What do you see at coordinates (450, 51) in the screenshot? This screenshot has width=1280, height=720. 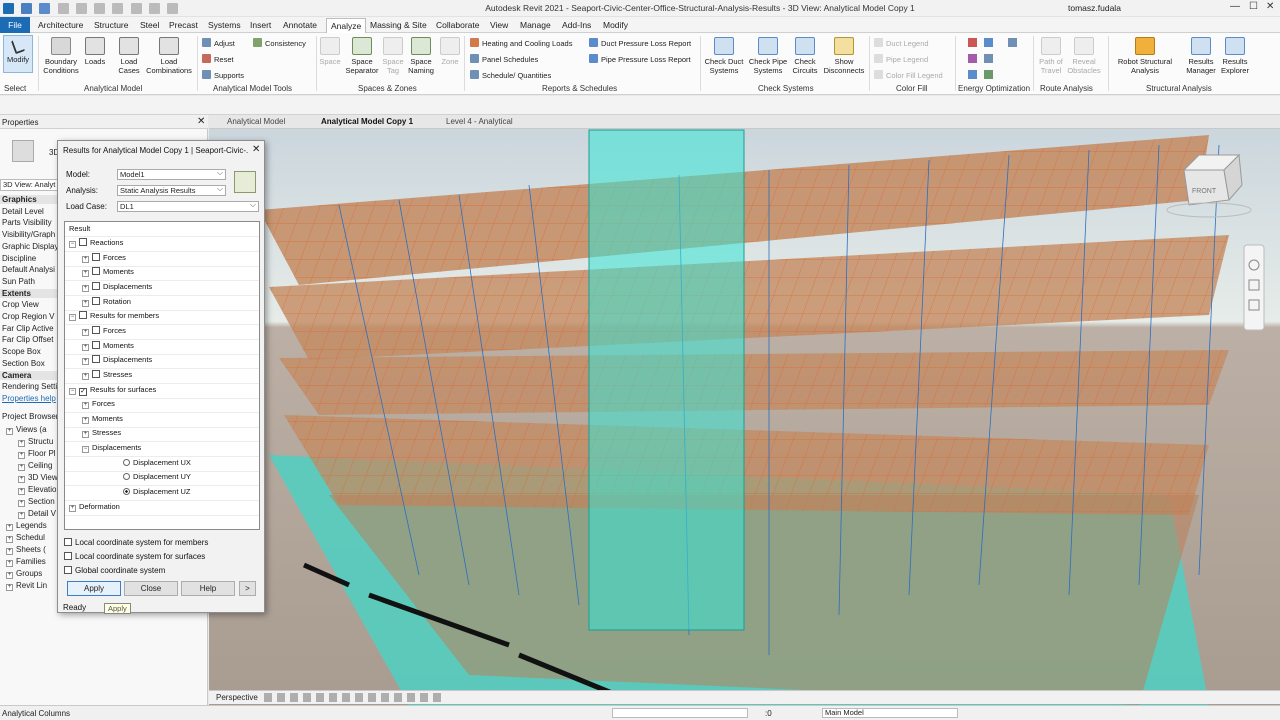 I see `zone-button: Zone` at bounding box center [450, 51].